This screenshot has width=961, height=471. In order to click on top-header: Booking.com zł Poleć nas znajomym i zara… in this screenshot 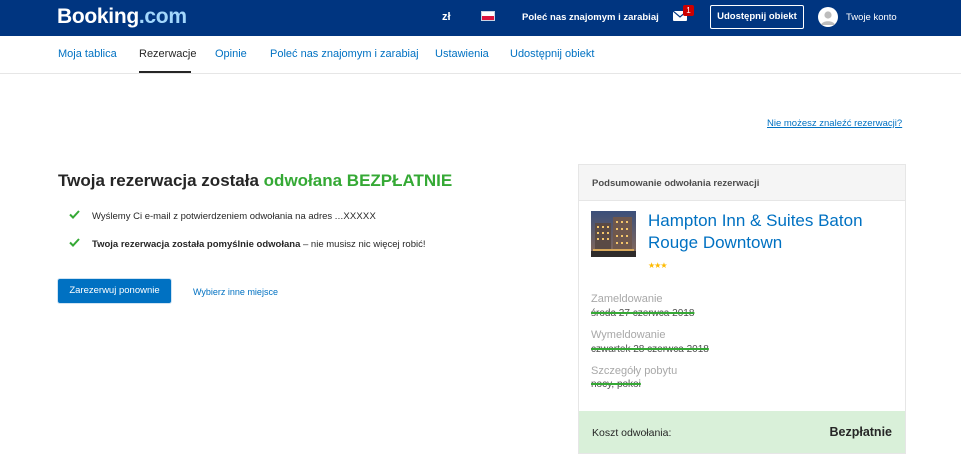, I will do `click(480, 18)`.